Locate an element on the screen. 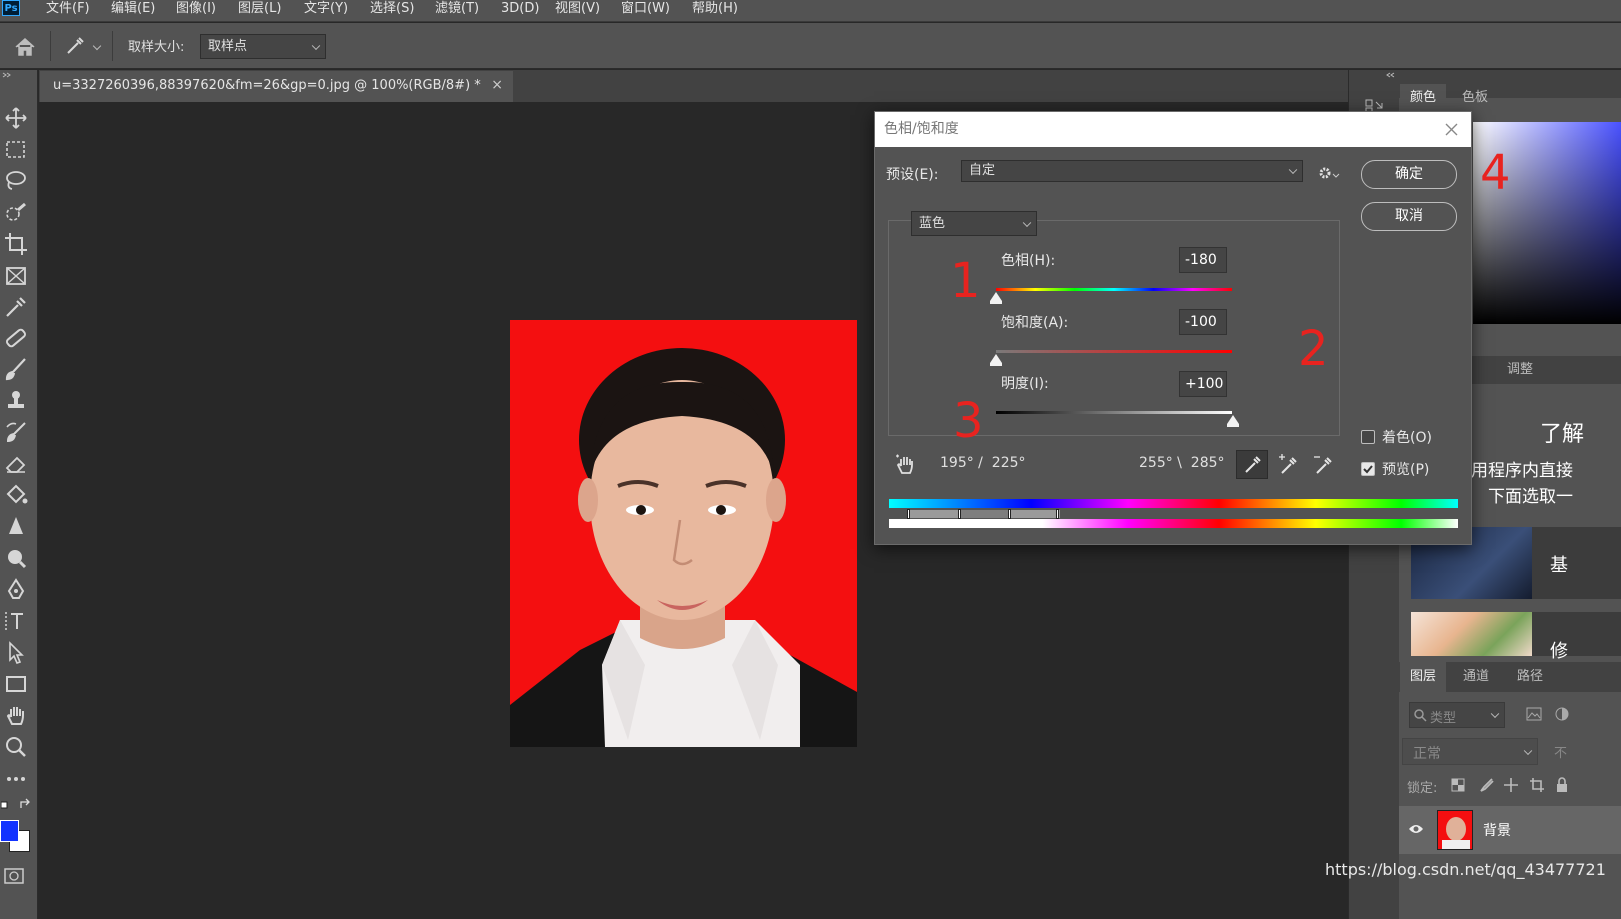  channel-select: 蓝色 is located at coordinates (974, 223).